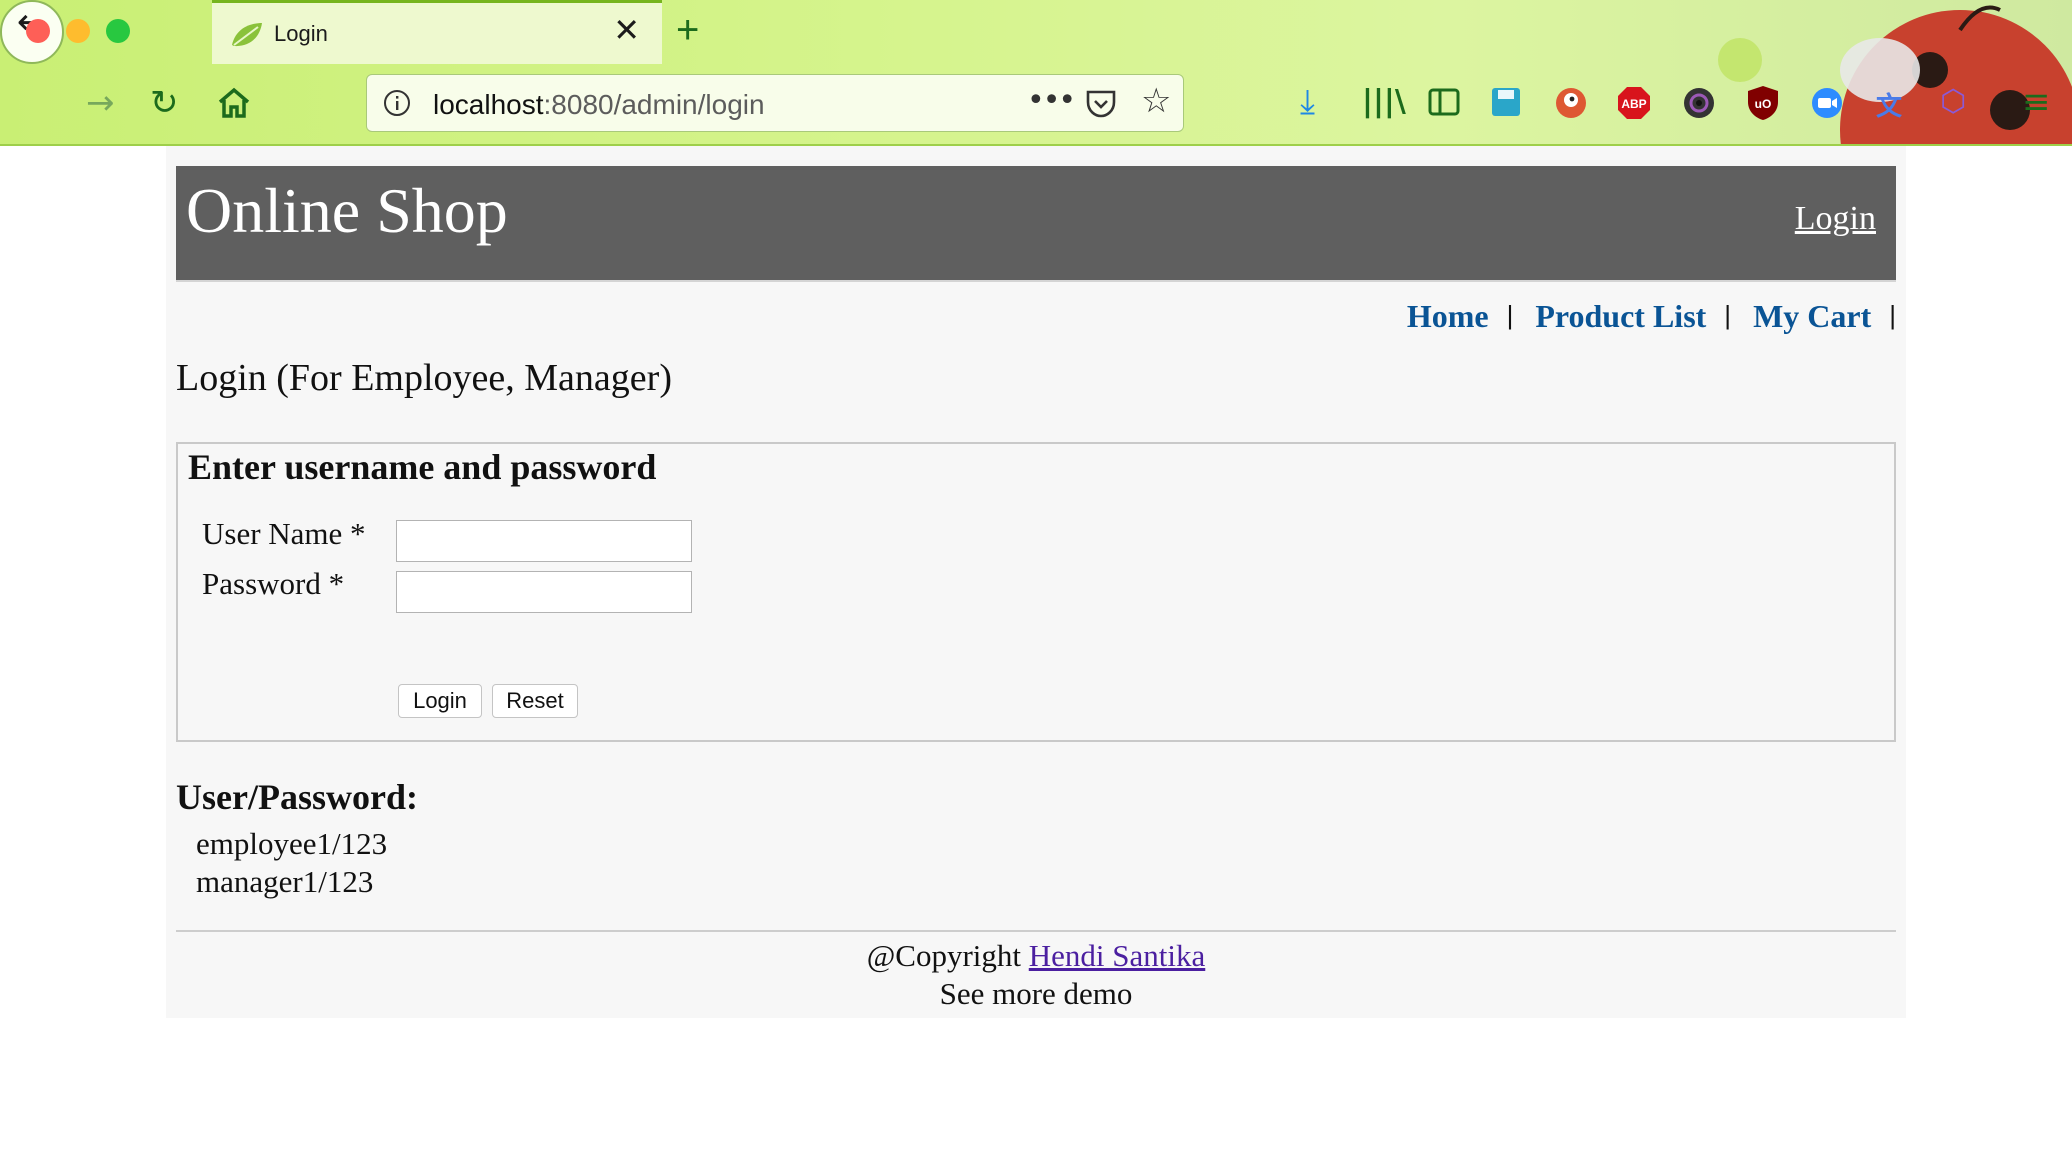 Image resolution: width=2072 pixels, height=1168 pixels. What do you see at coordinates (285, 881) in the screenshot?
I see `credential-item: manager1/123` at bounding box center [285, 881].